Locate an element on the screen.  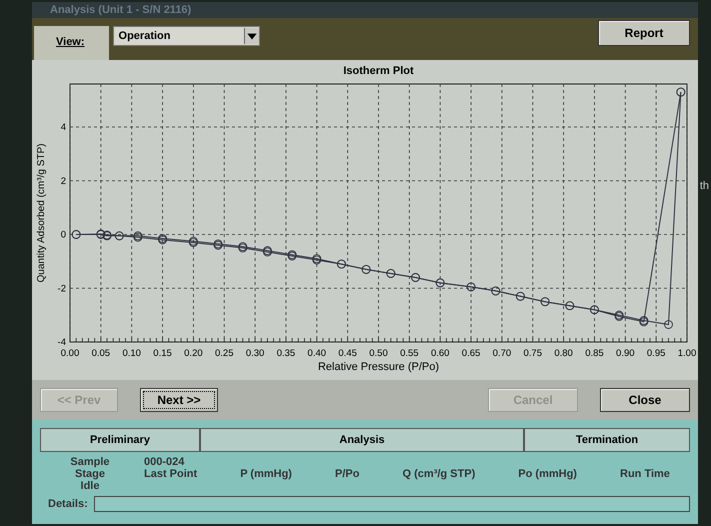
chart-title: Isotherm Plot is located at coordinates (378, 71).